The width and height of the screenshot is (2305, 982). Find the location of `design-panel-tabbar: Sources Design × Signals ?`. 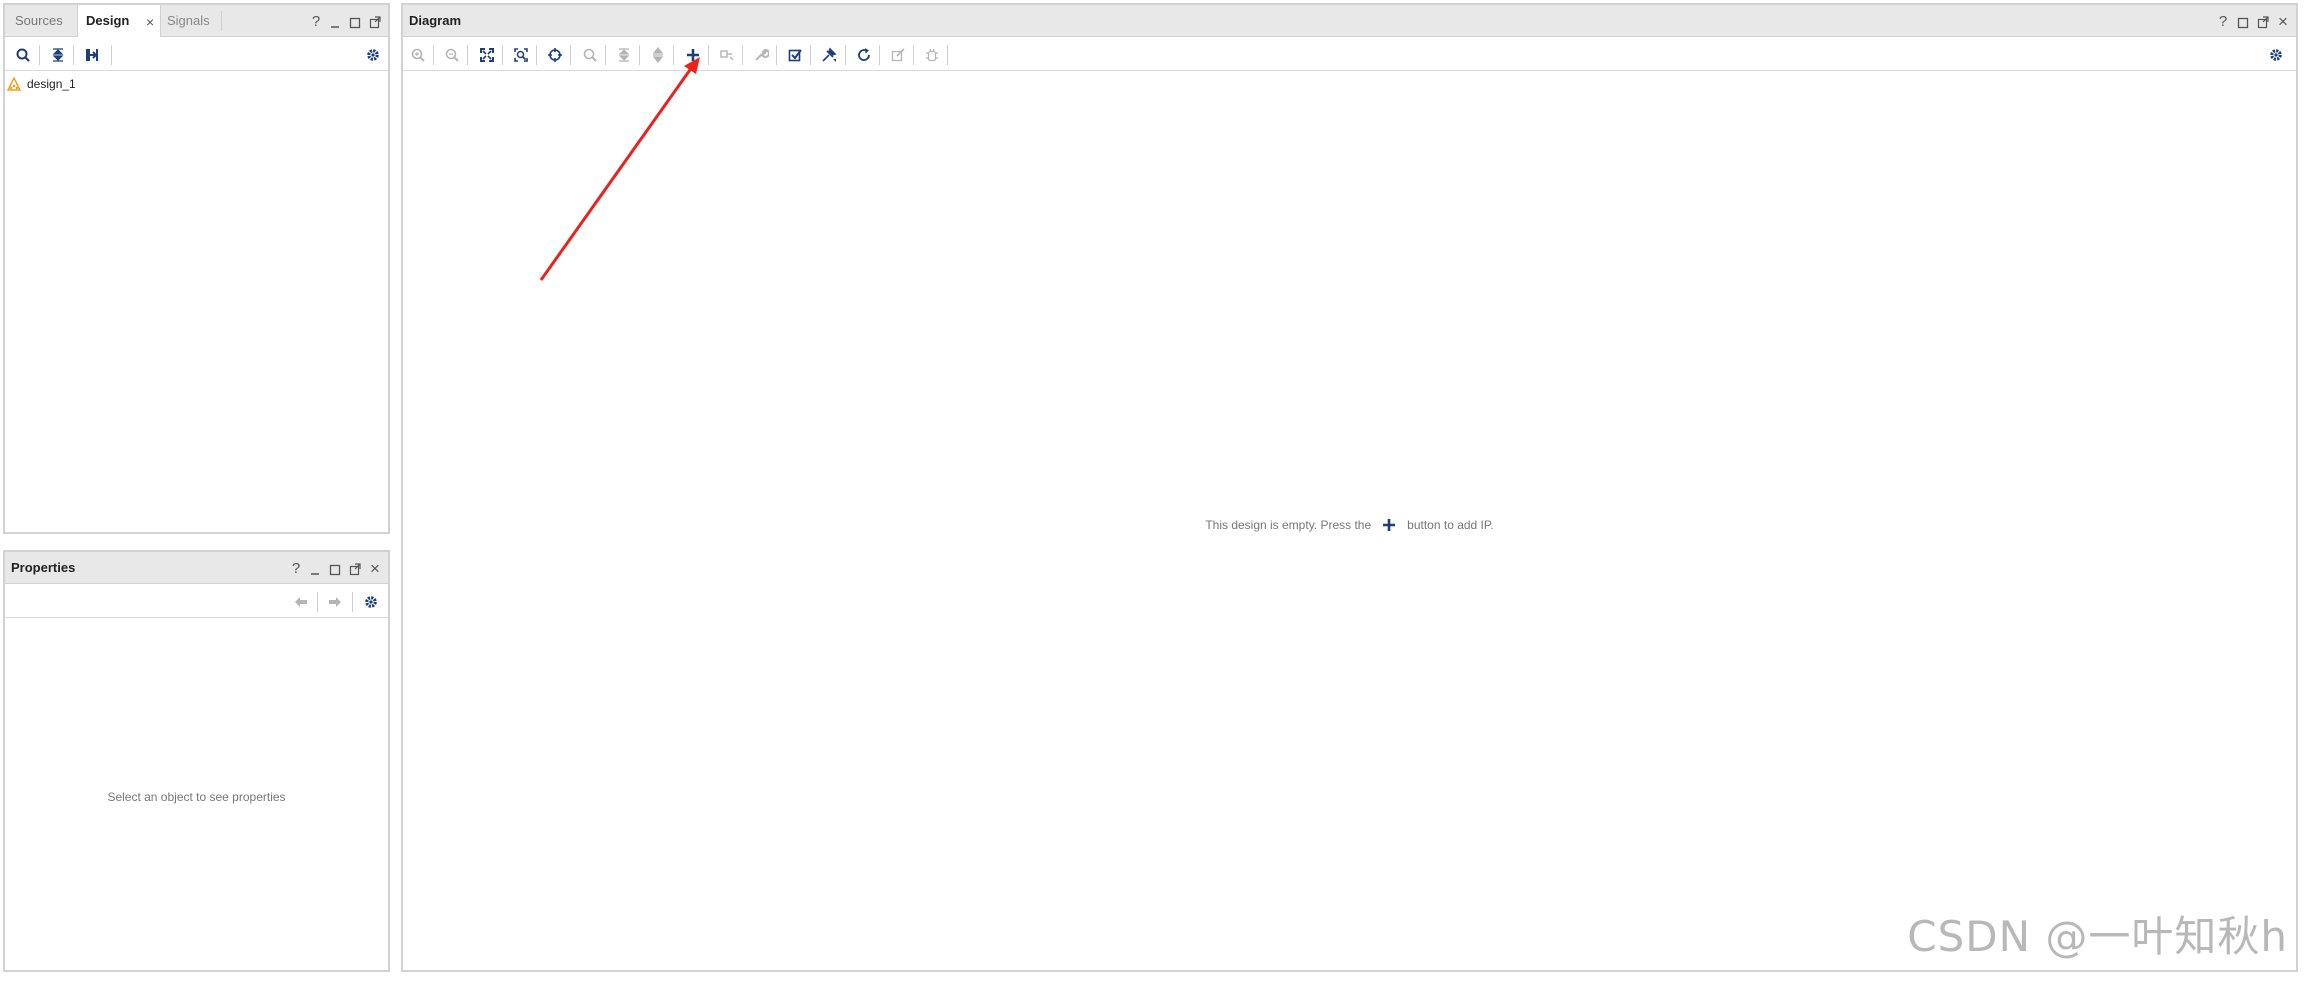

design-panel-tabbar: Sources Design × Signals ? is located at coordinates (196, 21).